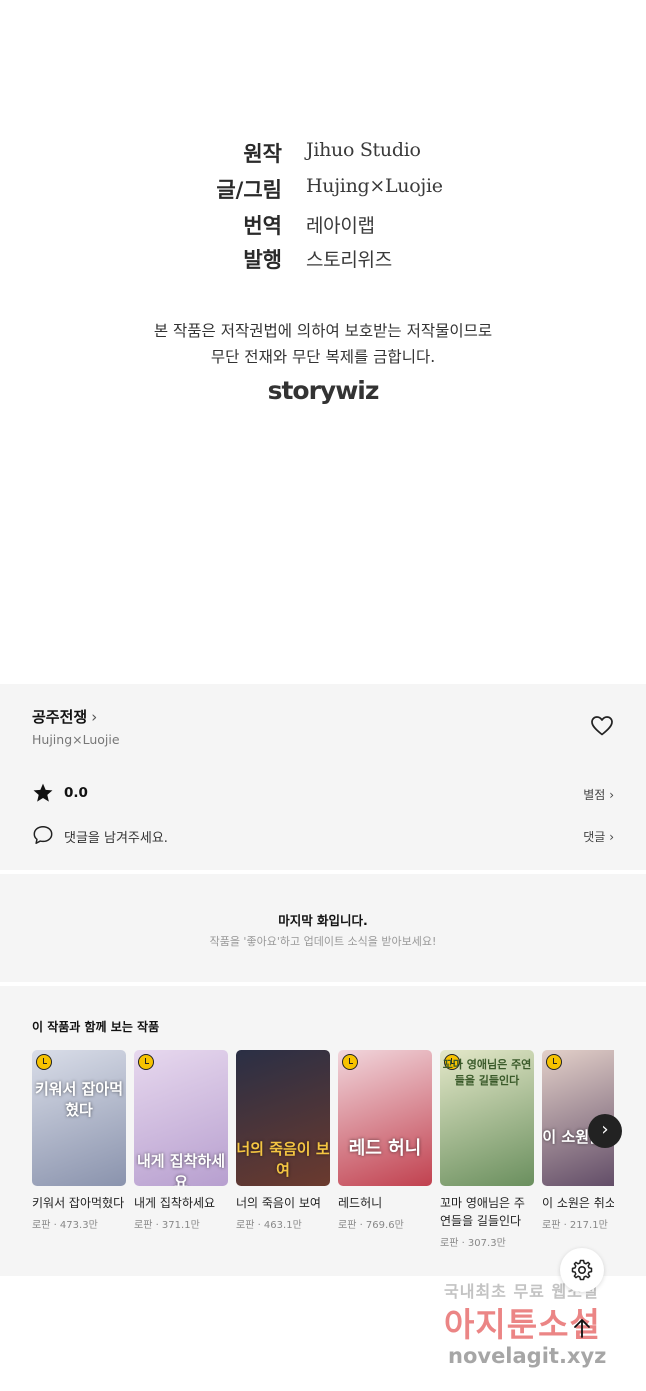  Describe the element at coordinates (269, 1225) in the screenshot. I see `card-meta: 로판 · 463.1만` at that location.